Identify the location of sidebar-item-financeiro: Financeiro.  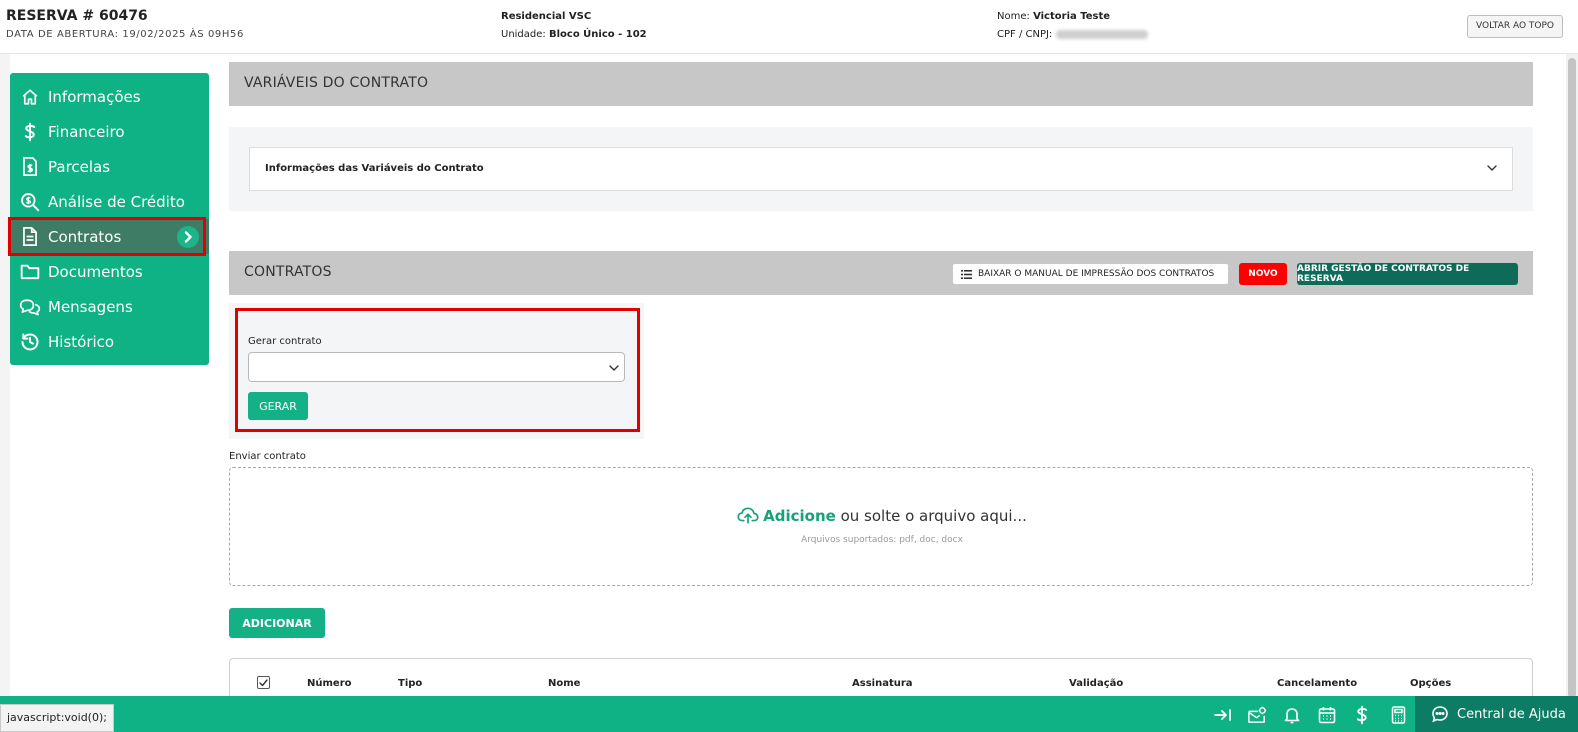
(109, 131).